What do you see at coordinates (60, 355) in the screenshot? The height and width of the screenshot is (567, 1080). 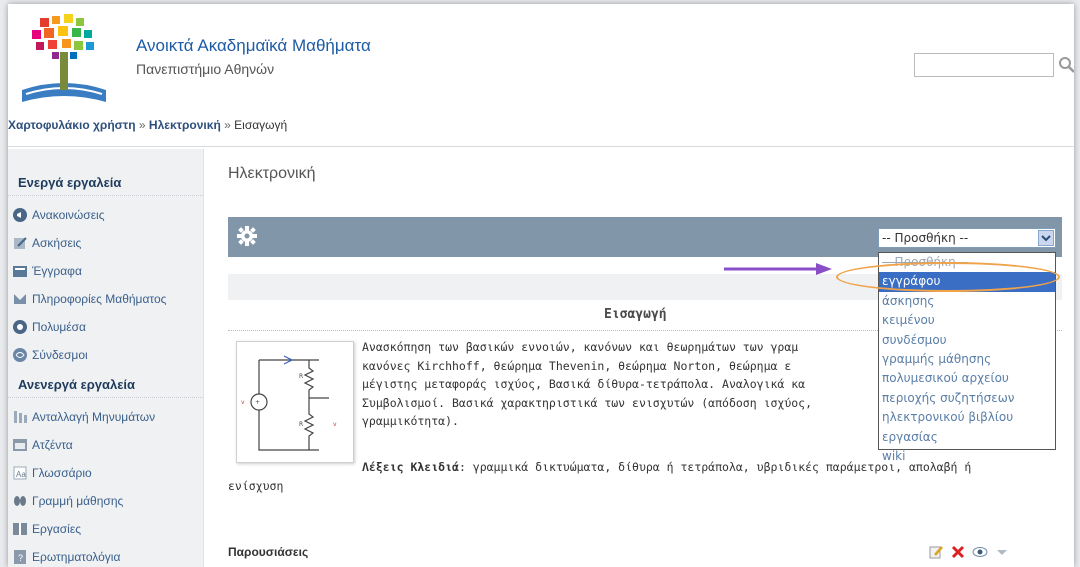 I see `sidebar-item-label: Σύνδεσμοι` at bounding box center [60, 355].